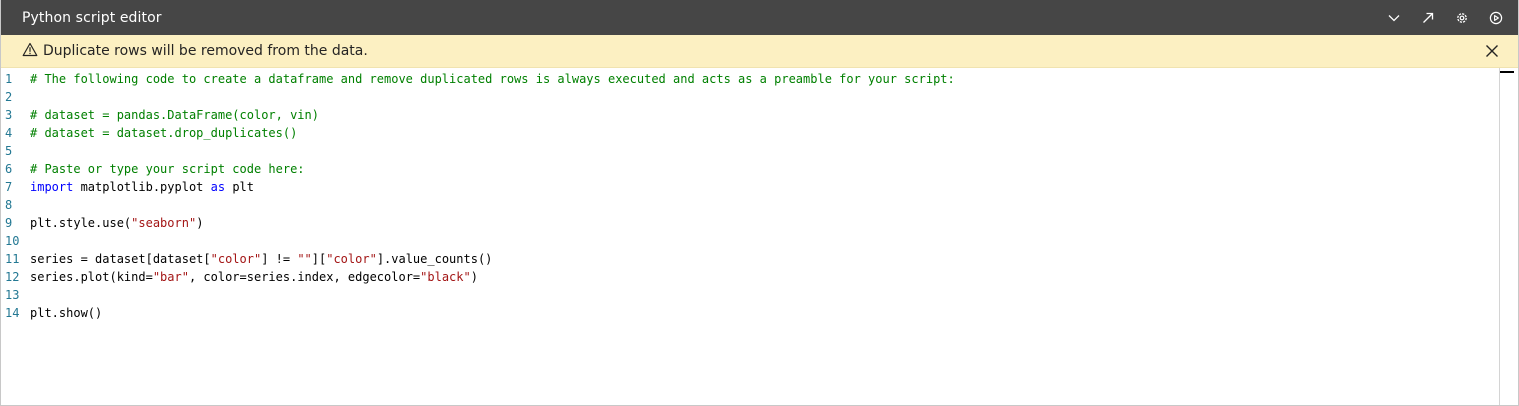  What do you see at coordinates (304, 277) in the screenshot?
I see `code-token-plain: , color=series.index, edgecolor=` at bounding box center [304, 277].